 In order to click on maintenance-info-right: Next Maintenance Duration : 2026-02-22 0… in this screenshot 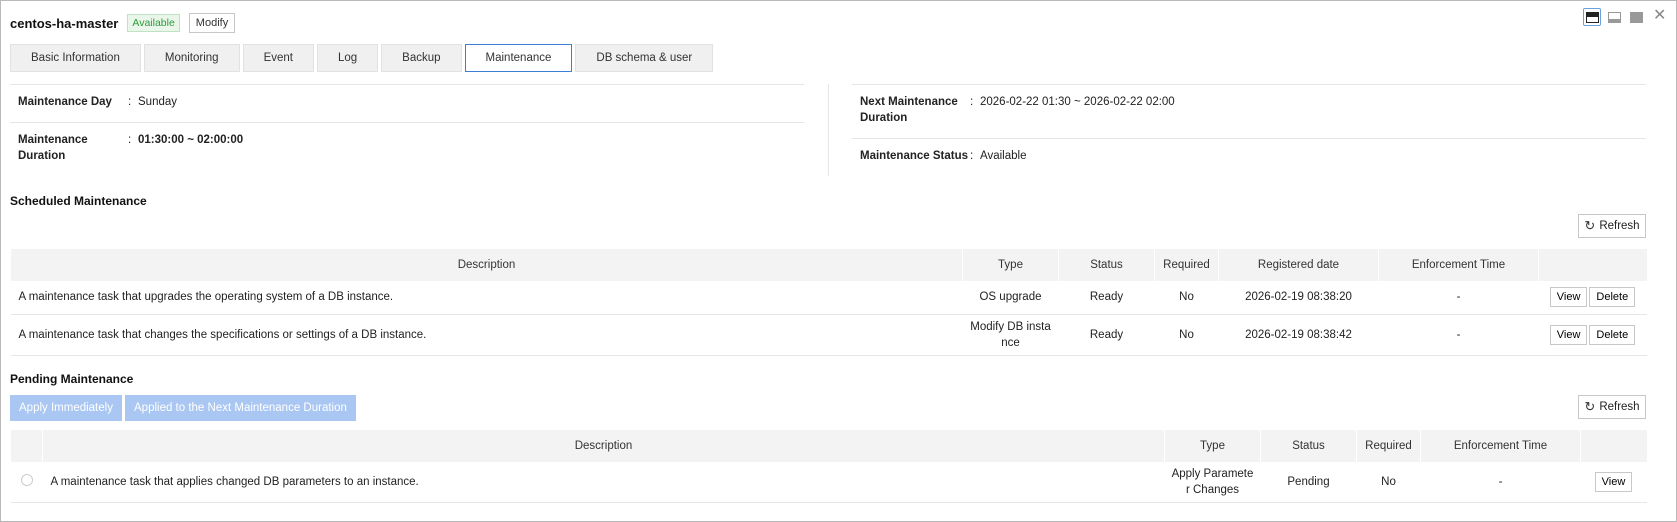, I will do `click(1249, 128)`.